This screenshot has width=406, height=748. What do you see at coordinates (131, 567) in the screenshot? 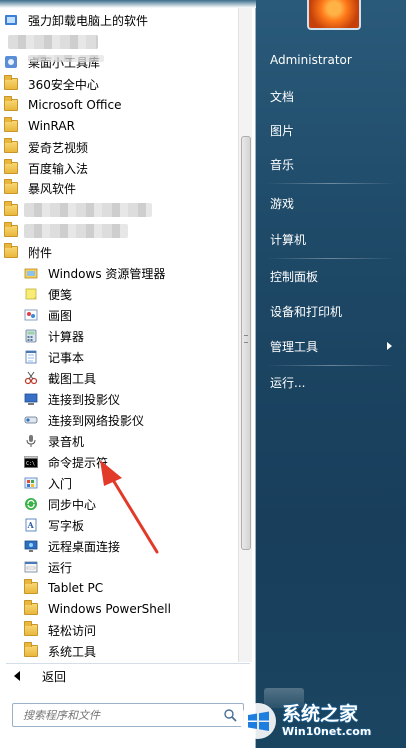
I see `program-item-run: 运行` at bounding box center [131, 567].